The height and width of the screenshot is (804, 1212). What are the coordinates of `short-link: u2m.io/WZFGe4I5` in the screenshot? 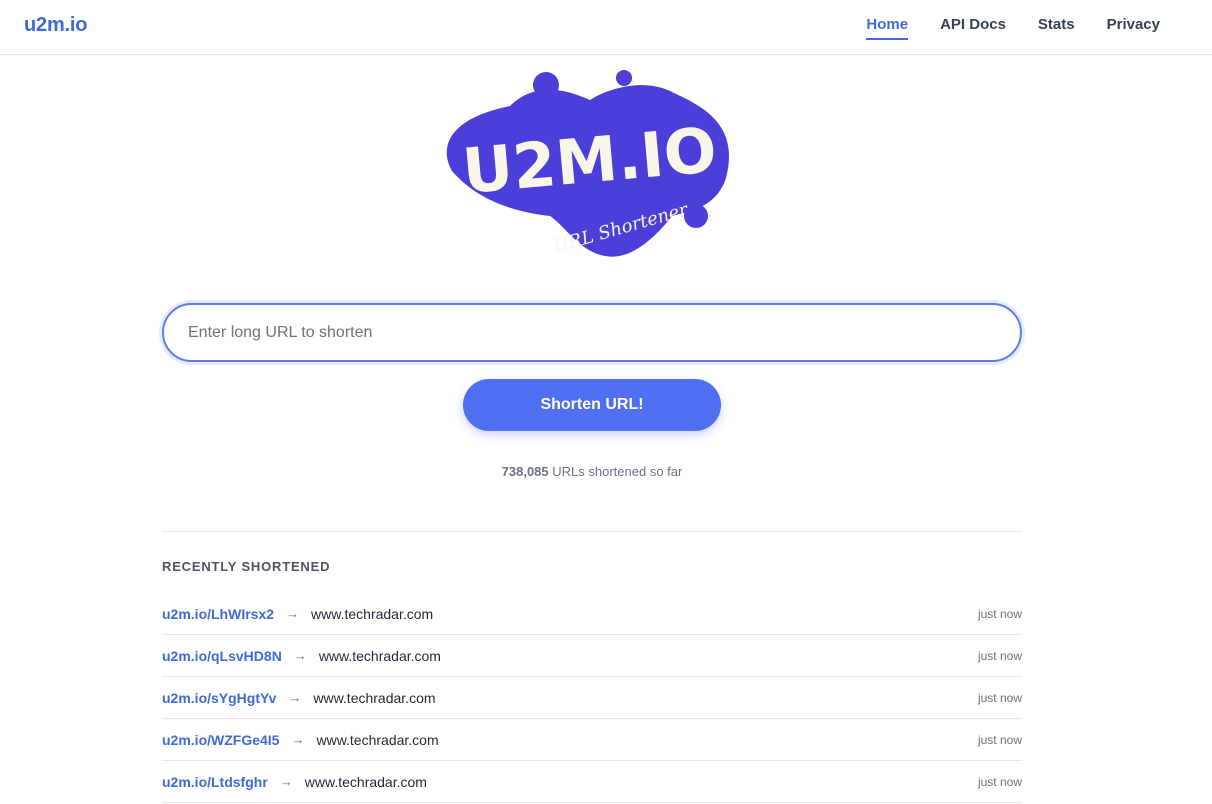 It's located at (220, 740).